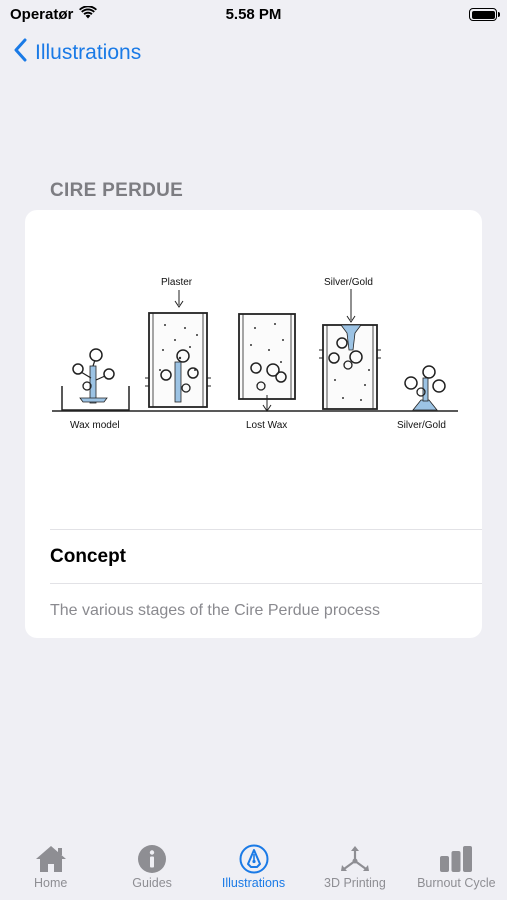  What do you see at coordinates (152, 859) in the screenshot?
I see `info-circle-icon` at bounding box center [152, 859].